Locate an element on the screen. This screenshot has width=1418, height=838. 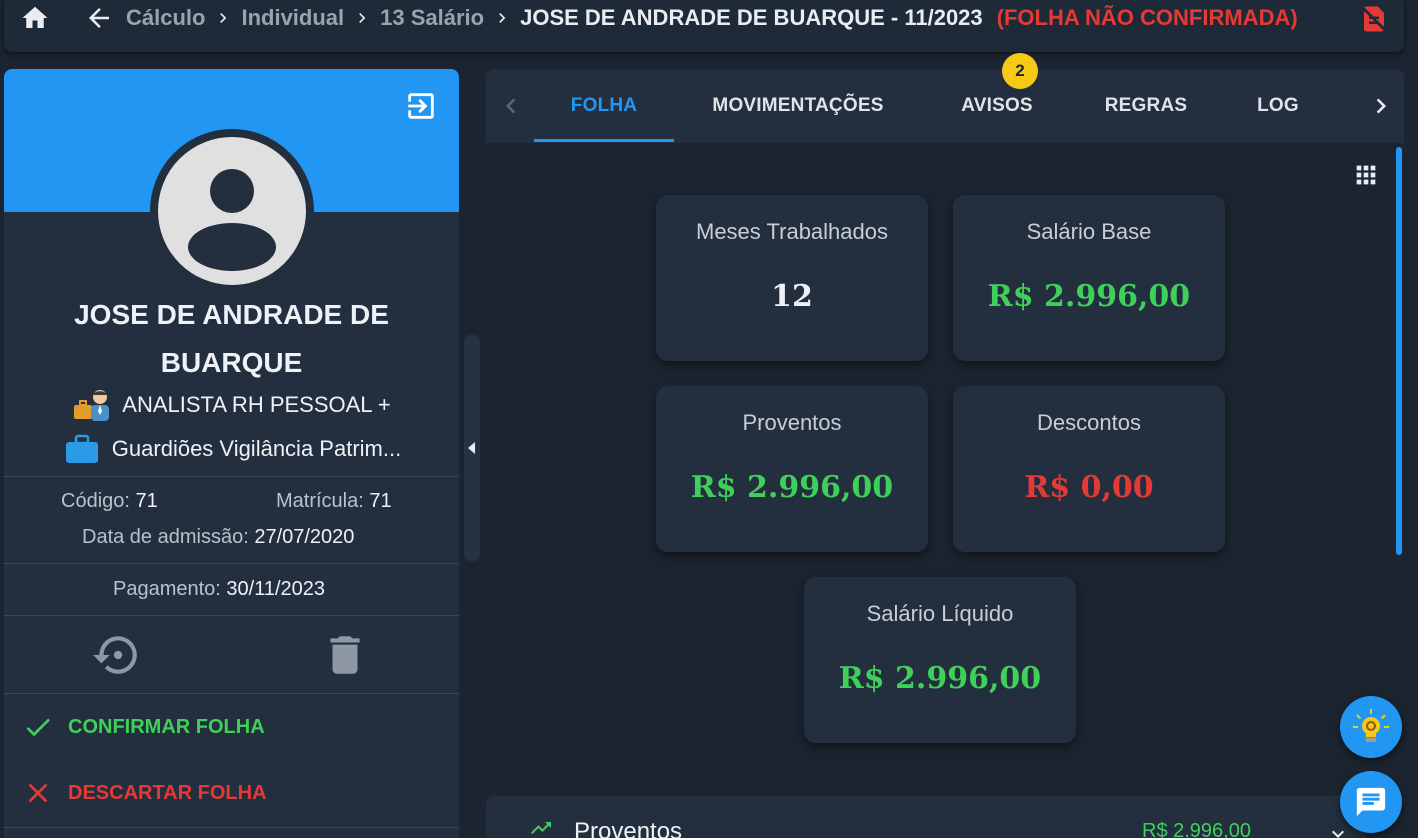
discard-folha-button: DESCARTAR FOLHA is located at coordinates (144, 793).